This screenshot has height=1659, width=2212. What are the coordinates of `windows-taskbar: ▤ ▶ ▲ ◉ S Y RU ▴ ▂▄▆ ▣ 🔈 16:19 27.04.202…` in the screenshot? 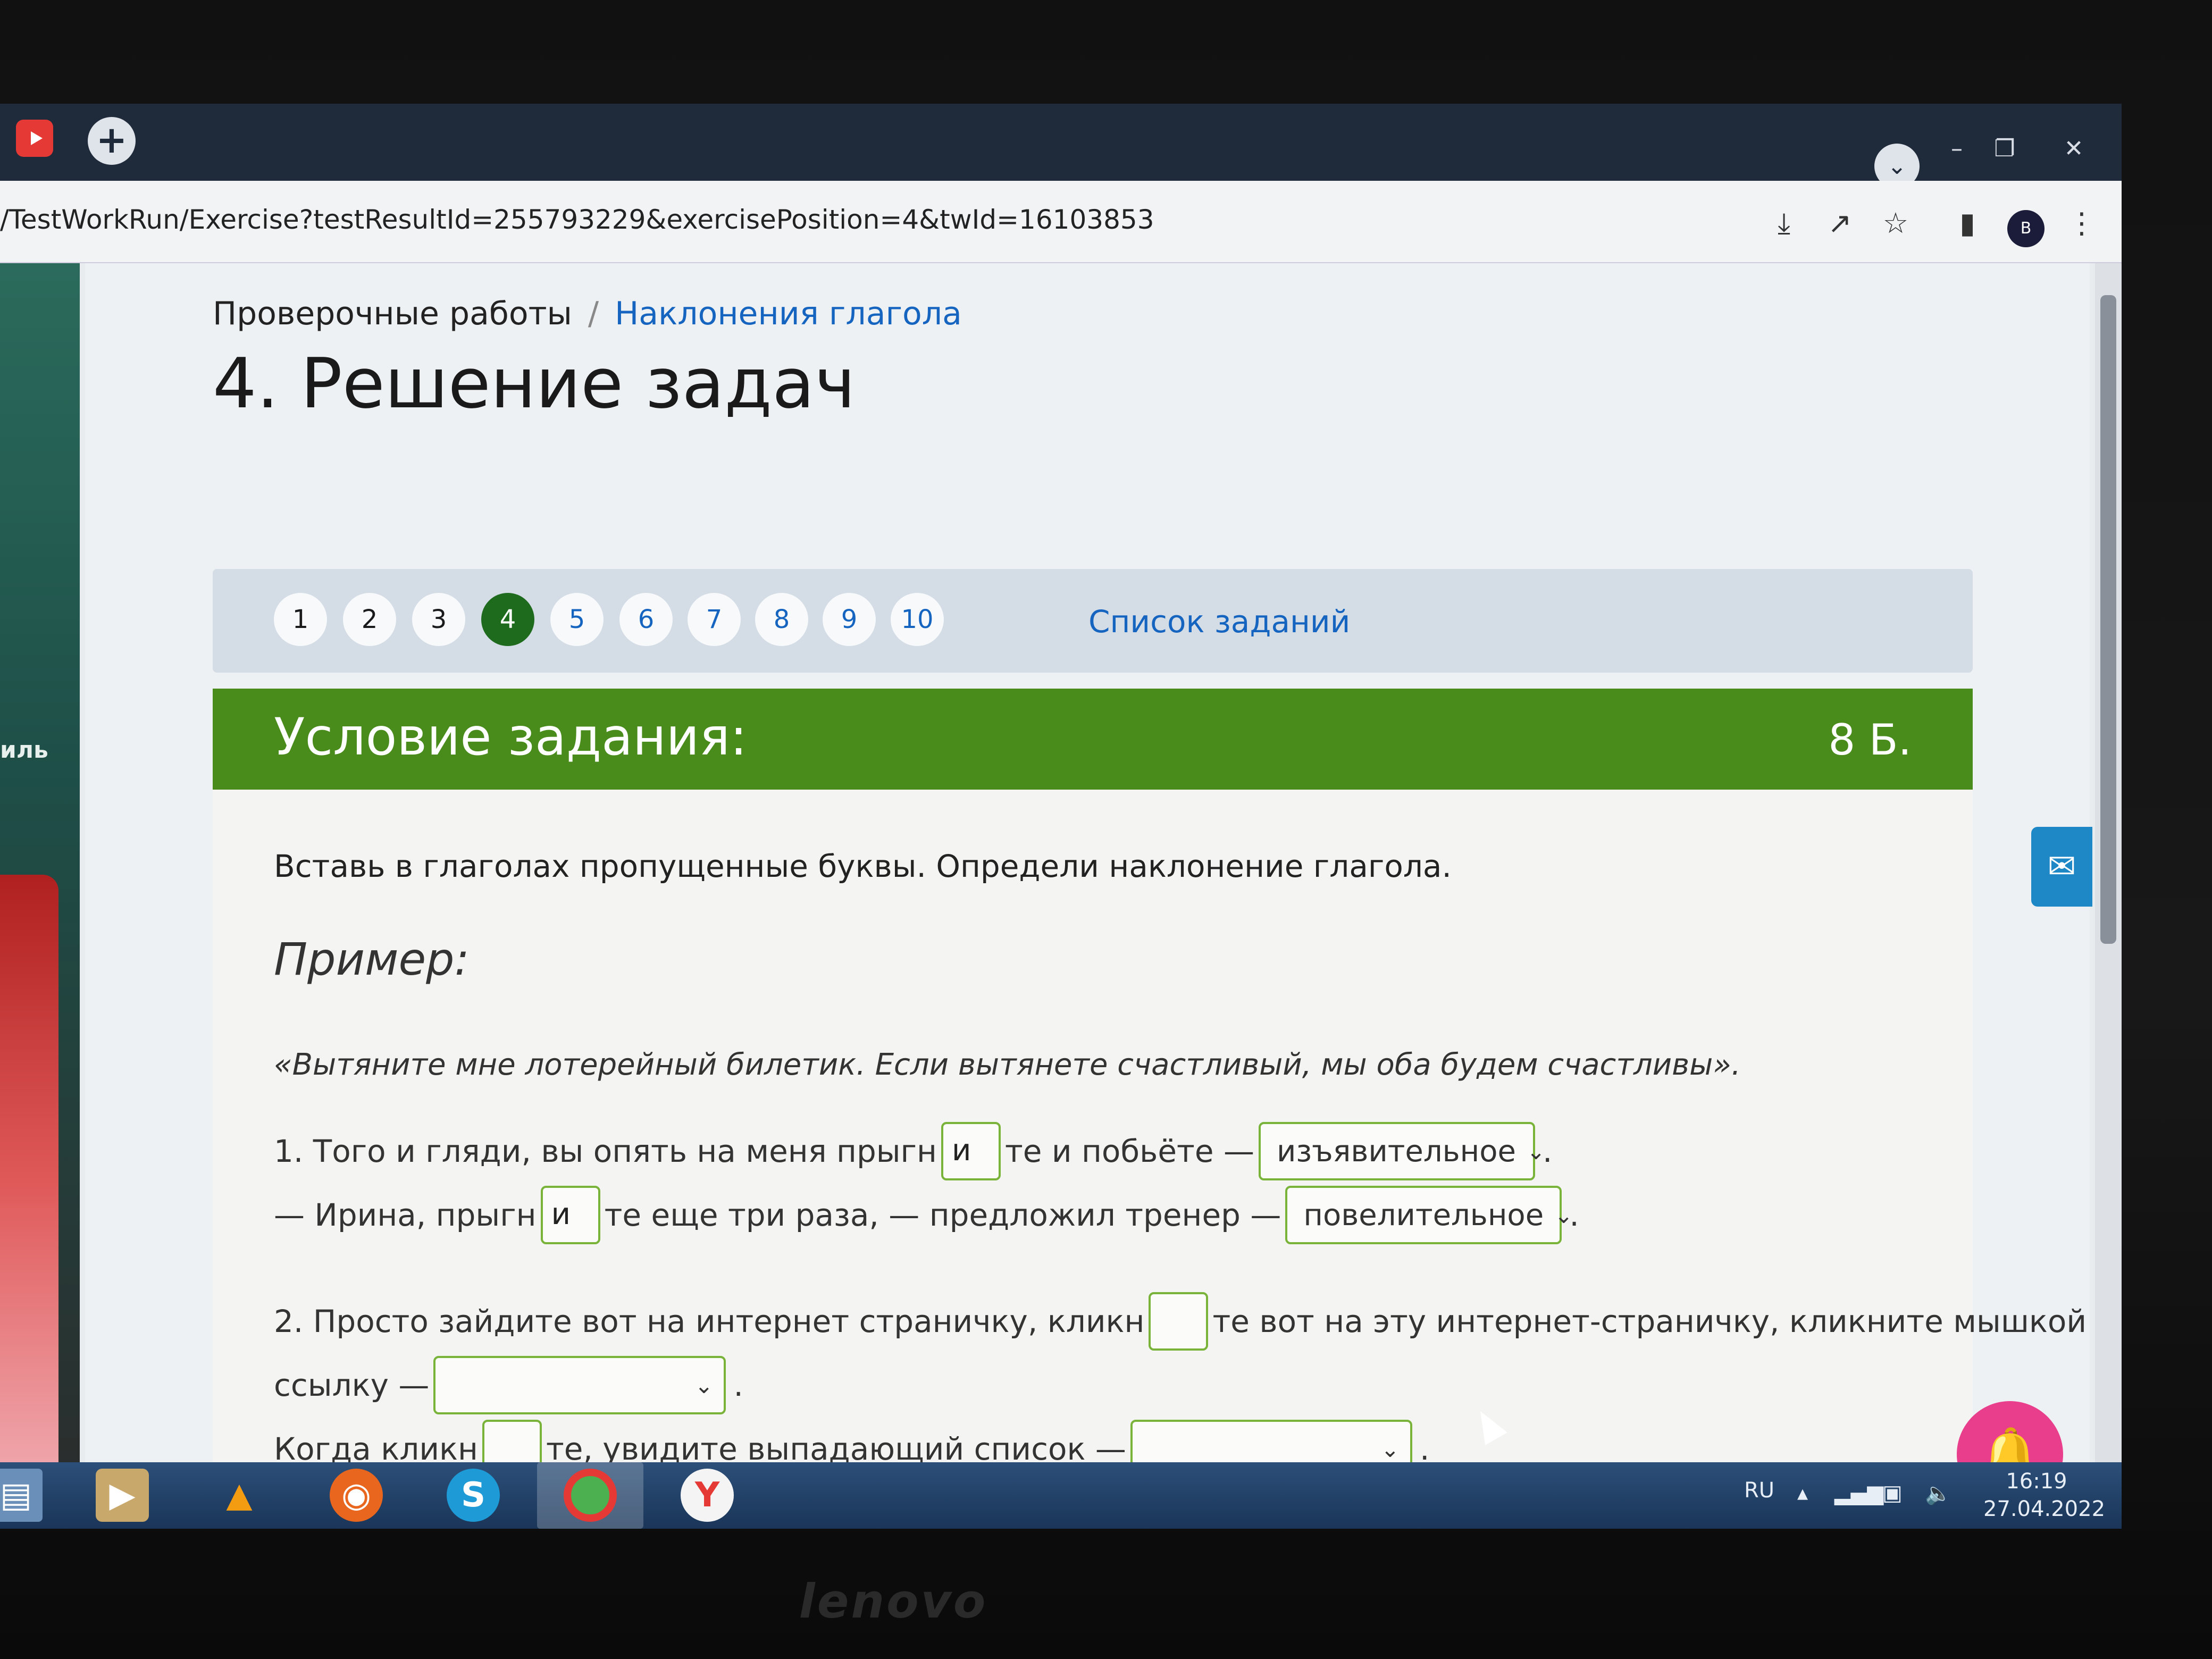 It's located at (1061, 1495).